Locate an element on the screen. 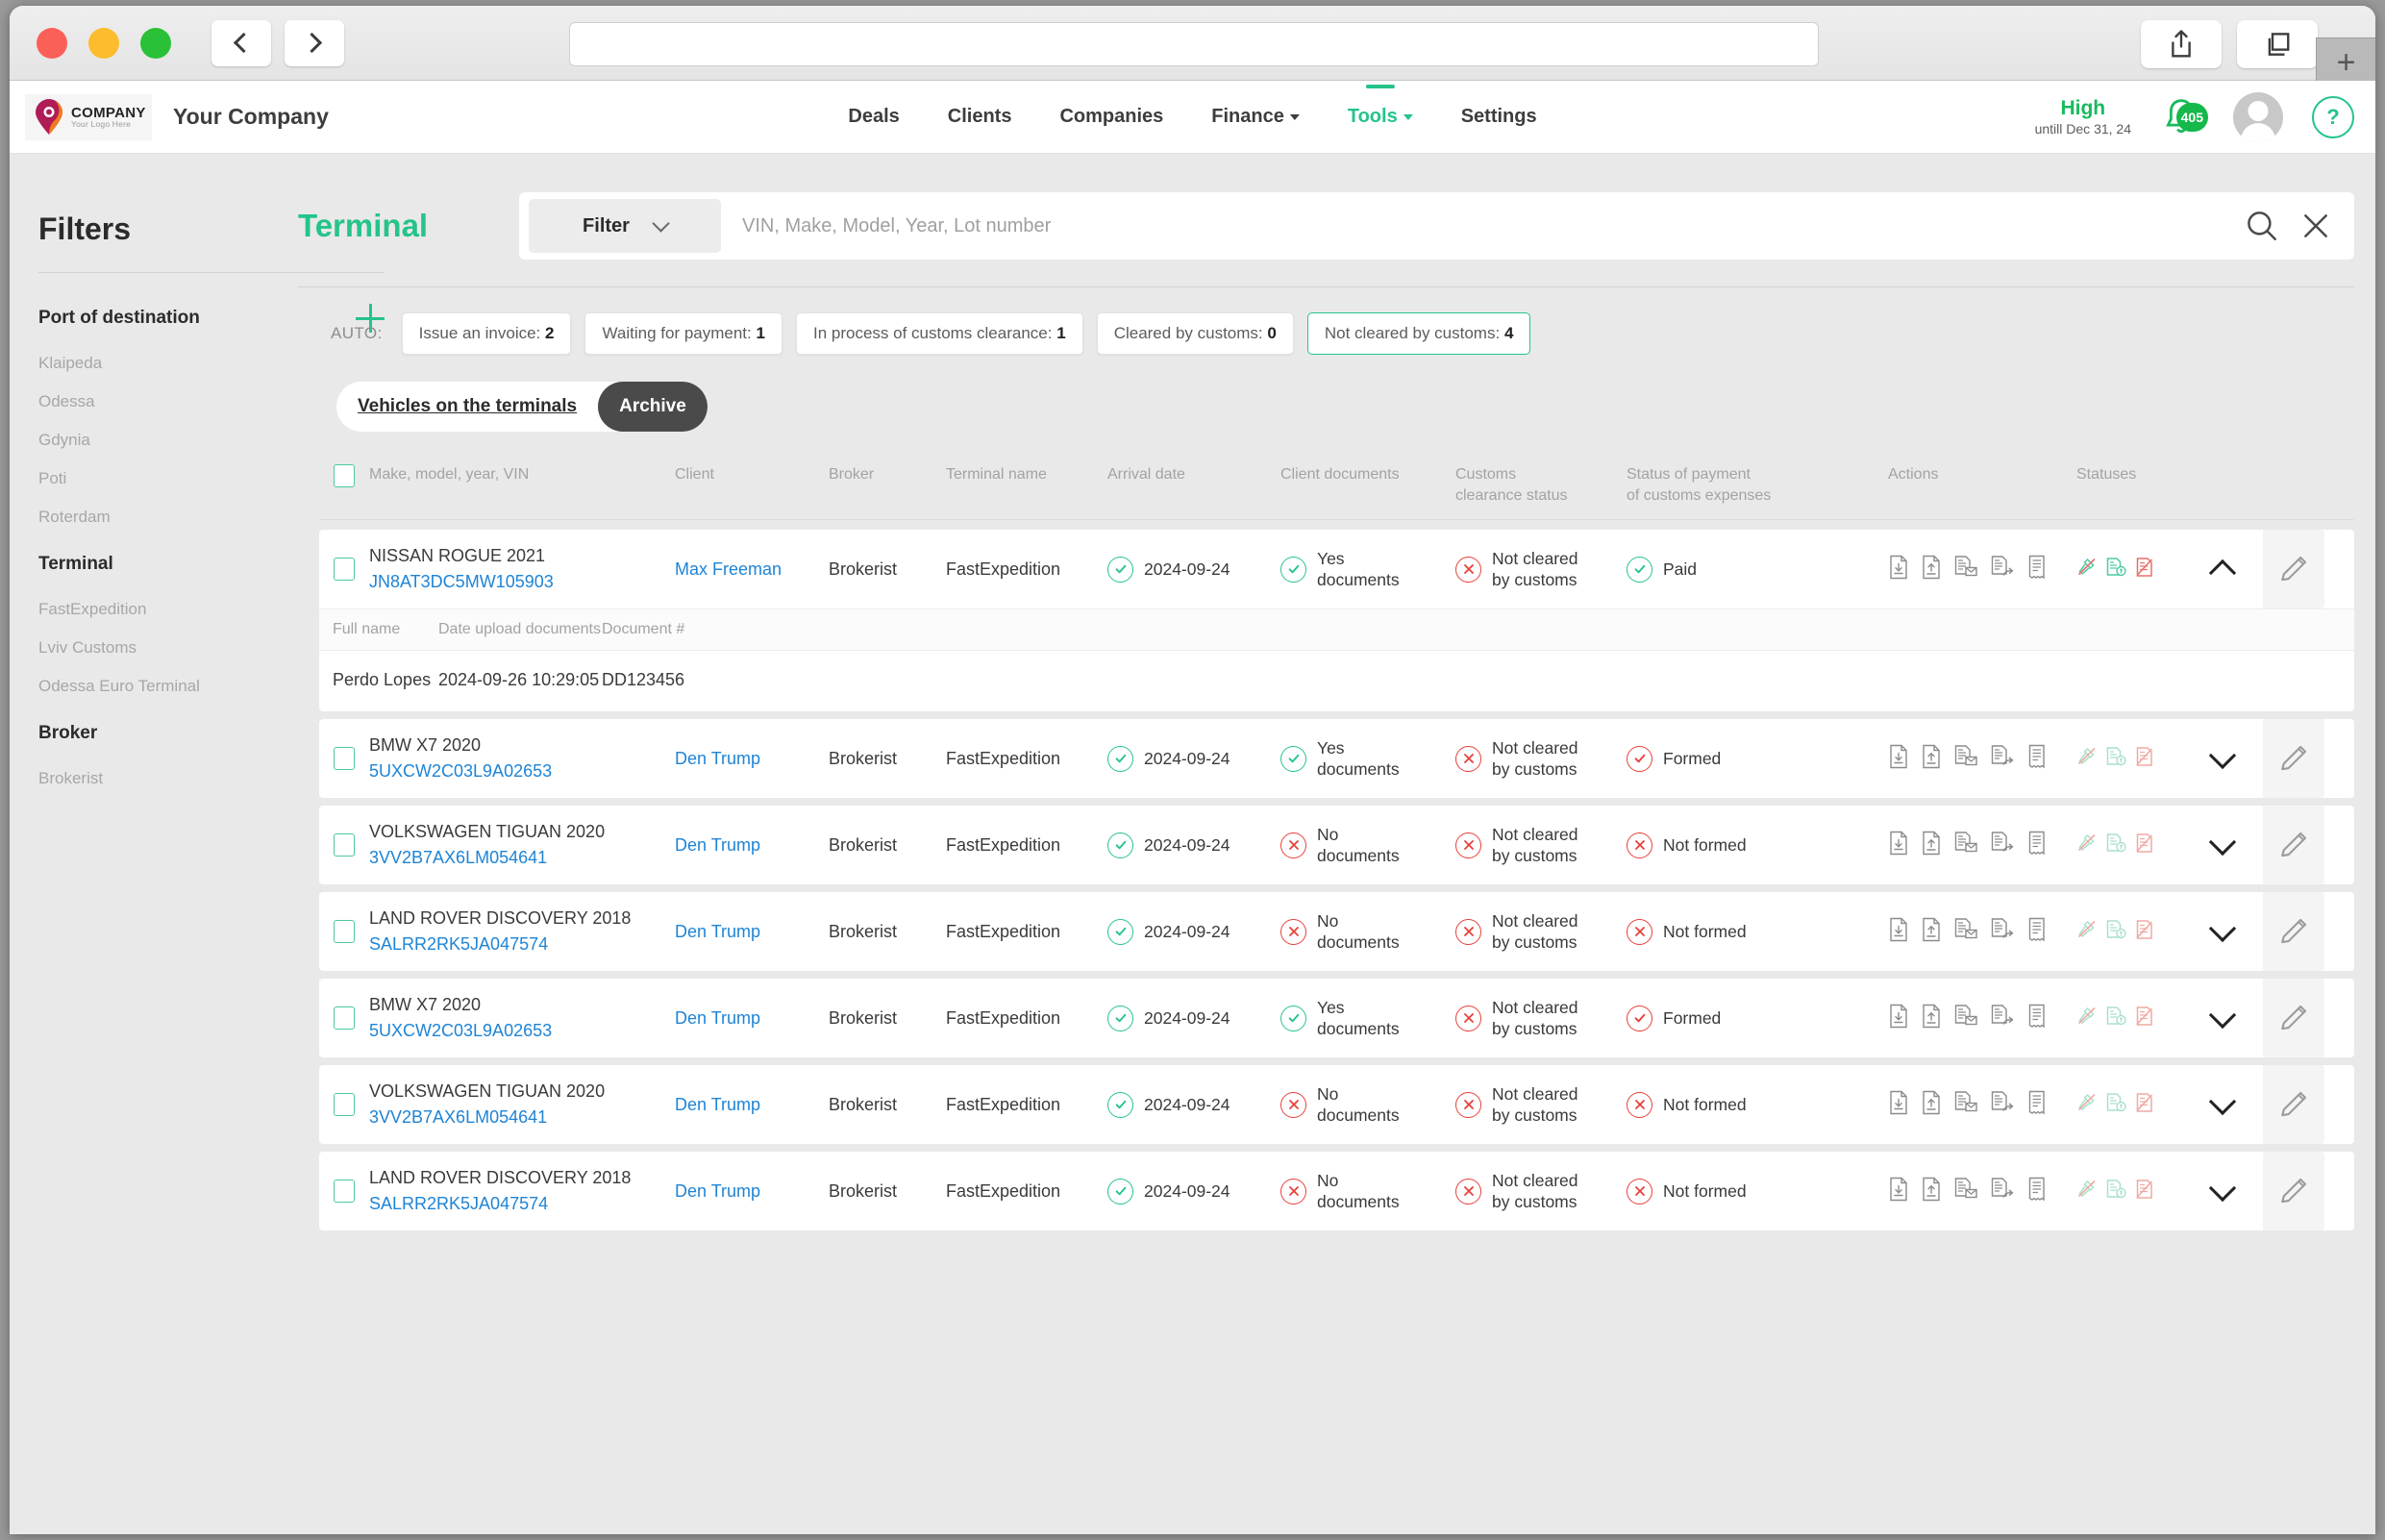  chevron-down-icon is located at coordinates (661, 223).